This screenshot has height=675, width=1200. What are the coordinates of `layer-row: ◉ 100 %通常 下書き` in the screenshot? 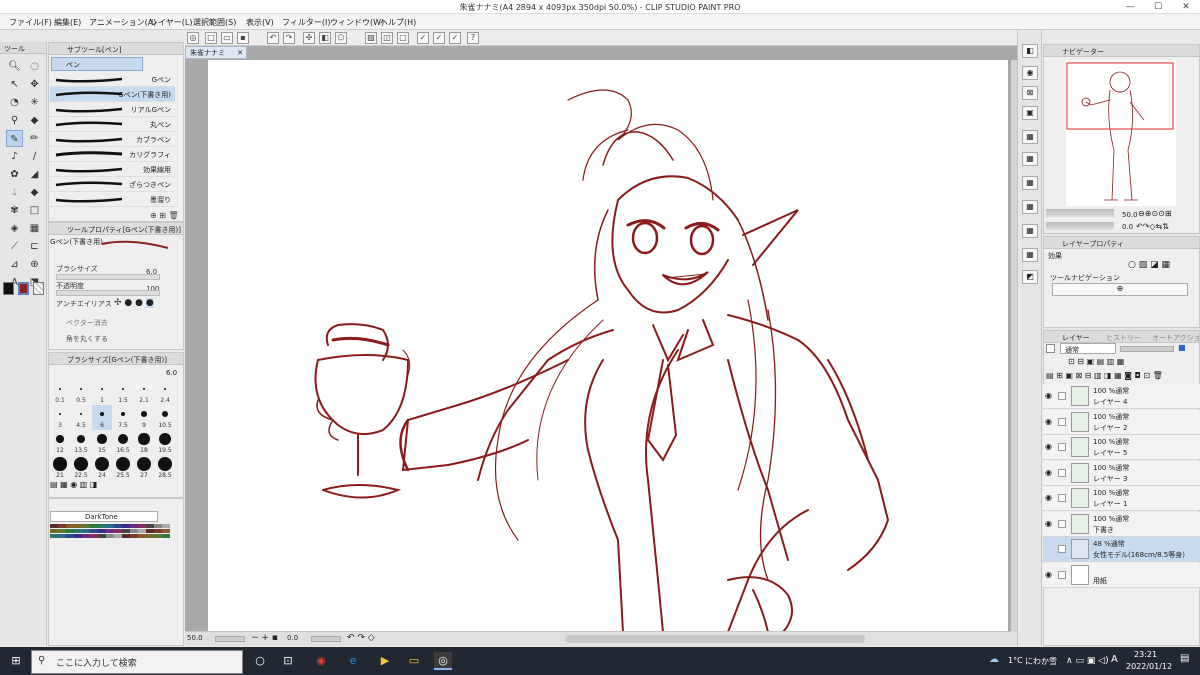 It's located at (1121, 524).